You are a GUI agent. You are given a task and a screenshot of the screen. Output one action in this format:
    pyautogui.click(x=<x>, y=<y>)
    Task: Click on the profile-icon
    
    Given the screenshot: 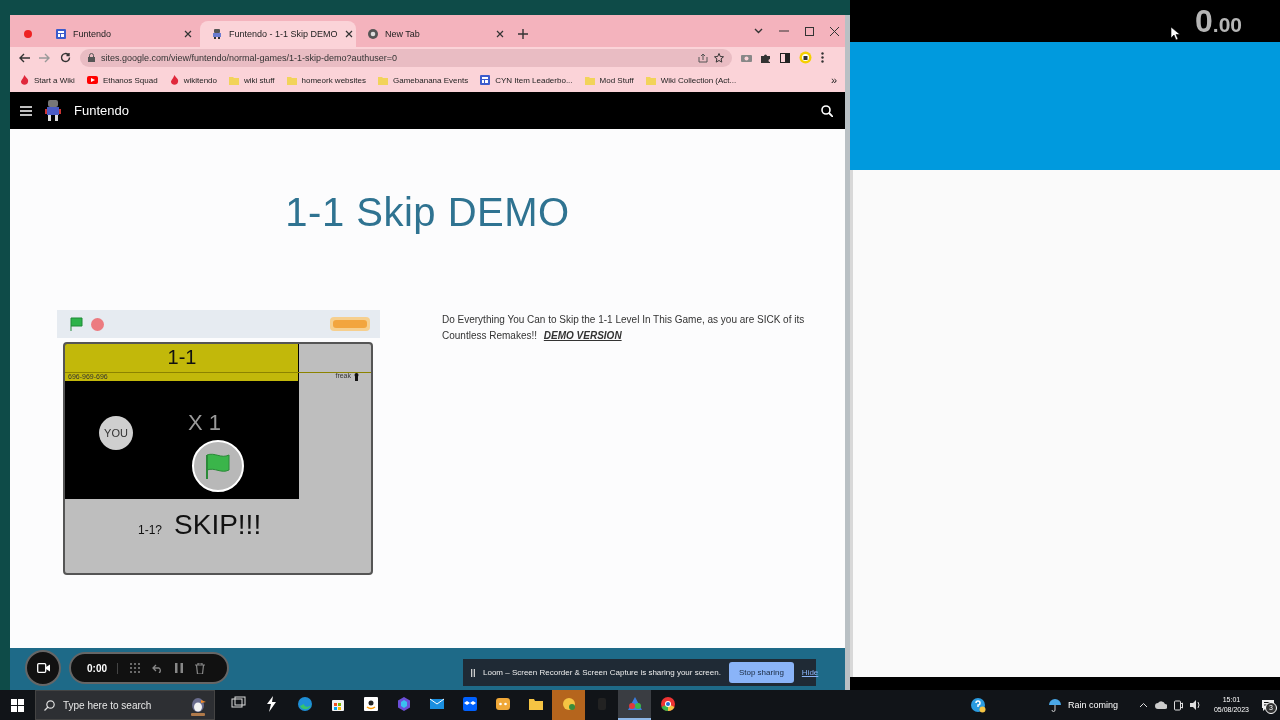 What is the action you would take?
    pyautogui.click(x=805, y=58)
    